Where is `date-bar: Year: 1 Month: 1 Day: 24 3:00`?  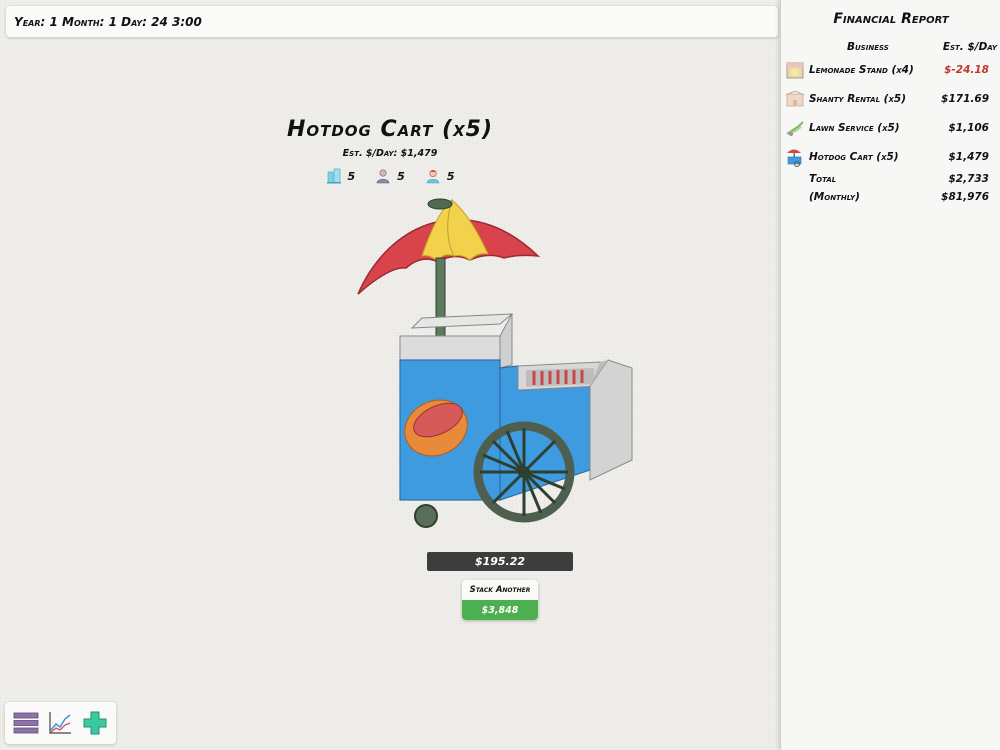
date-bar: Year: 1 Month: 1 Day: 24 3:00 is located at coordinates (392, 21).